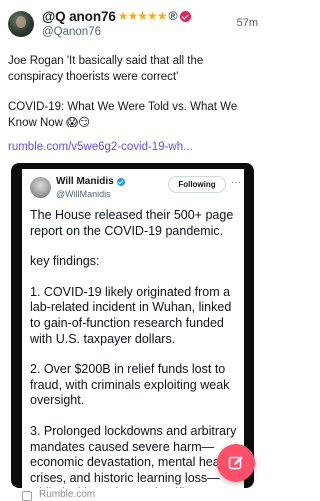 Image resolution: width=320 pixels, height=501 pixels. Describe the element at coordinates (83, 194) in the screenshot. I see `tweet-author-handle: @WillManidis` at that location.